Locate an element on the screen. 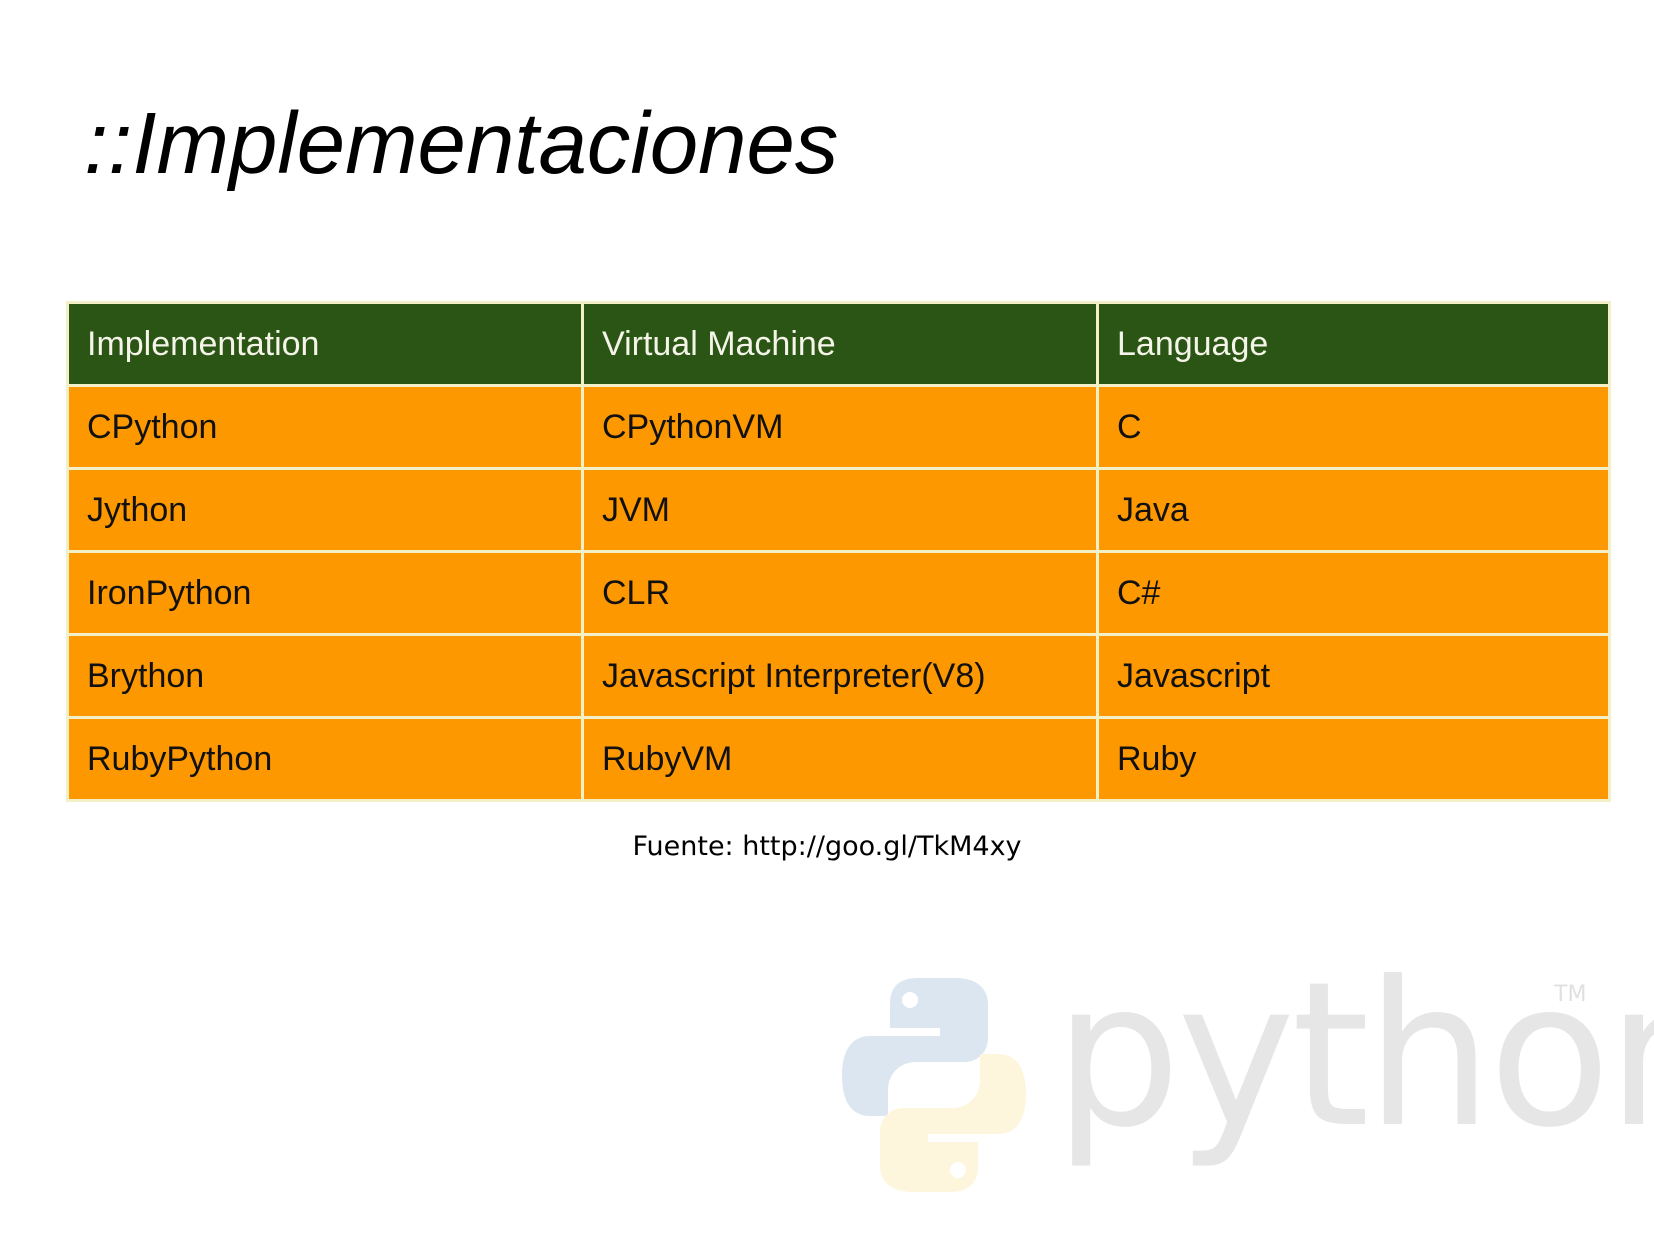 The image size is (1654, 1240). cell-language: Ruby is located at coordinates (1353, 759).